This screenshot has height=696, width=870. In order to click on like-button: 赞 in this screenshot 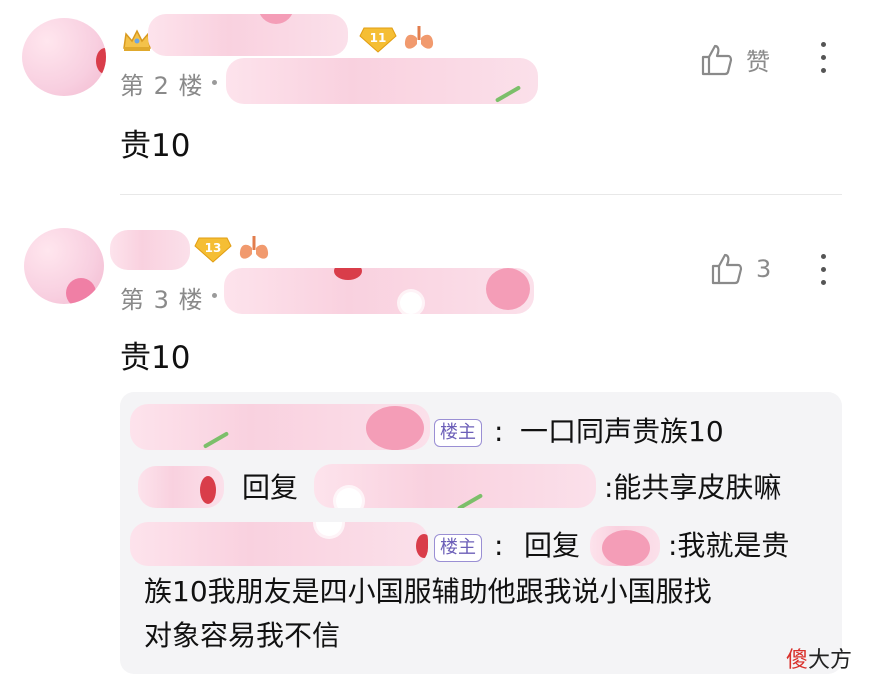, I will do `click(735, 59)`.